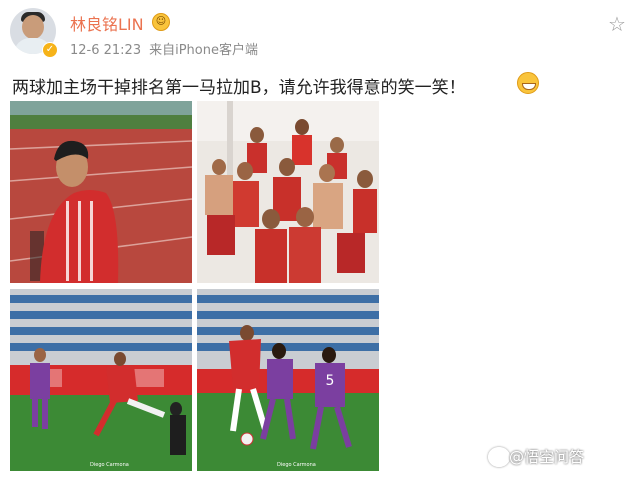 This screenshot has width=640, height=479. What do you see at coordinates (239, 88) in the screenshot?
I see `post-text: 两球加主场干掉排名第一马拉加B，请允许我得意的笑一笑！` at bounding box center [239, 88].